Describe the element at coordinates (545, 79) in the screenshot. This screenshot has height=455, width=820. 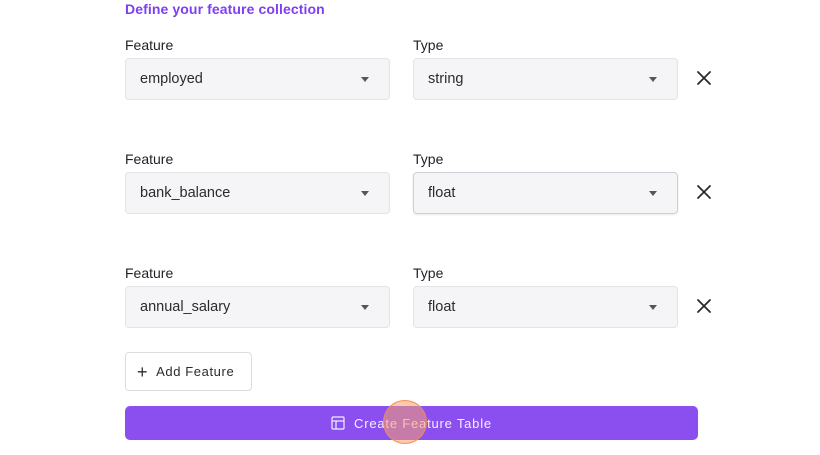
I see `feature-type-select: string` at that location.